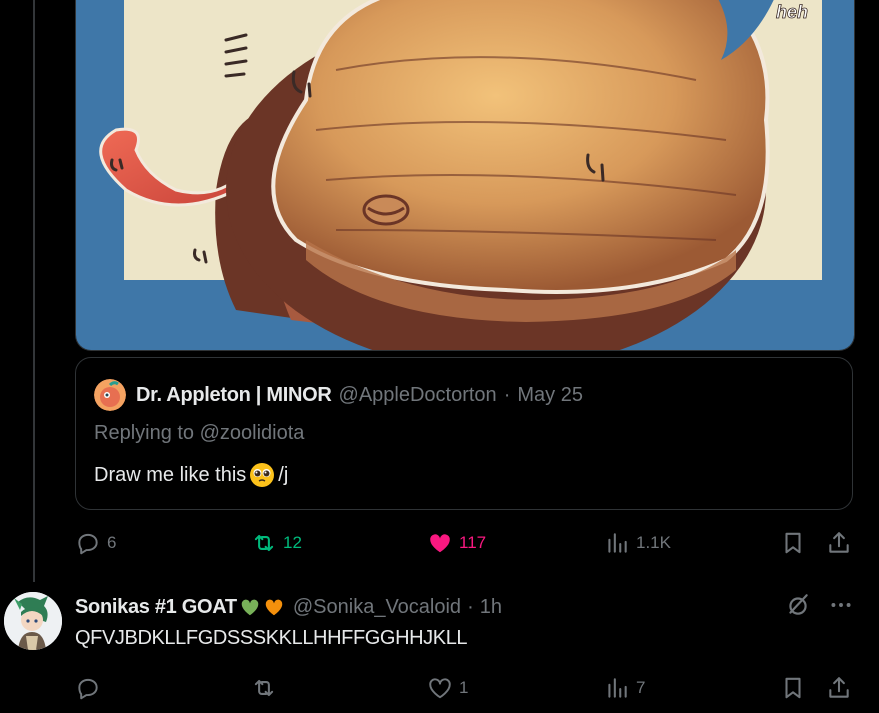  I want to click on green-heart-emoji-icon, so click(250, 607).